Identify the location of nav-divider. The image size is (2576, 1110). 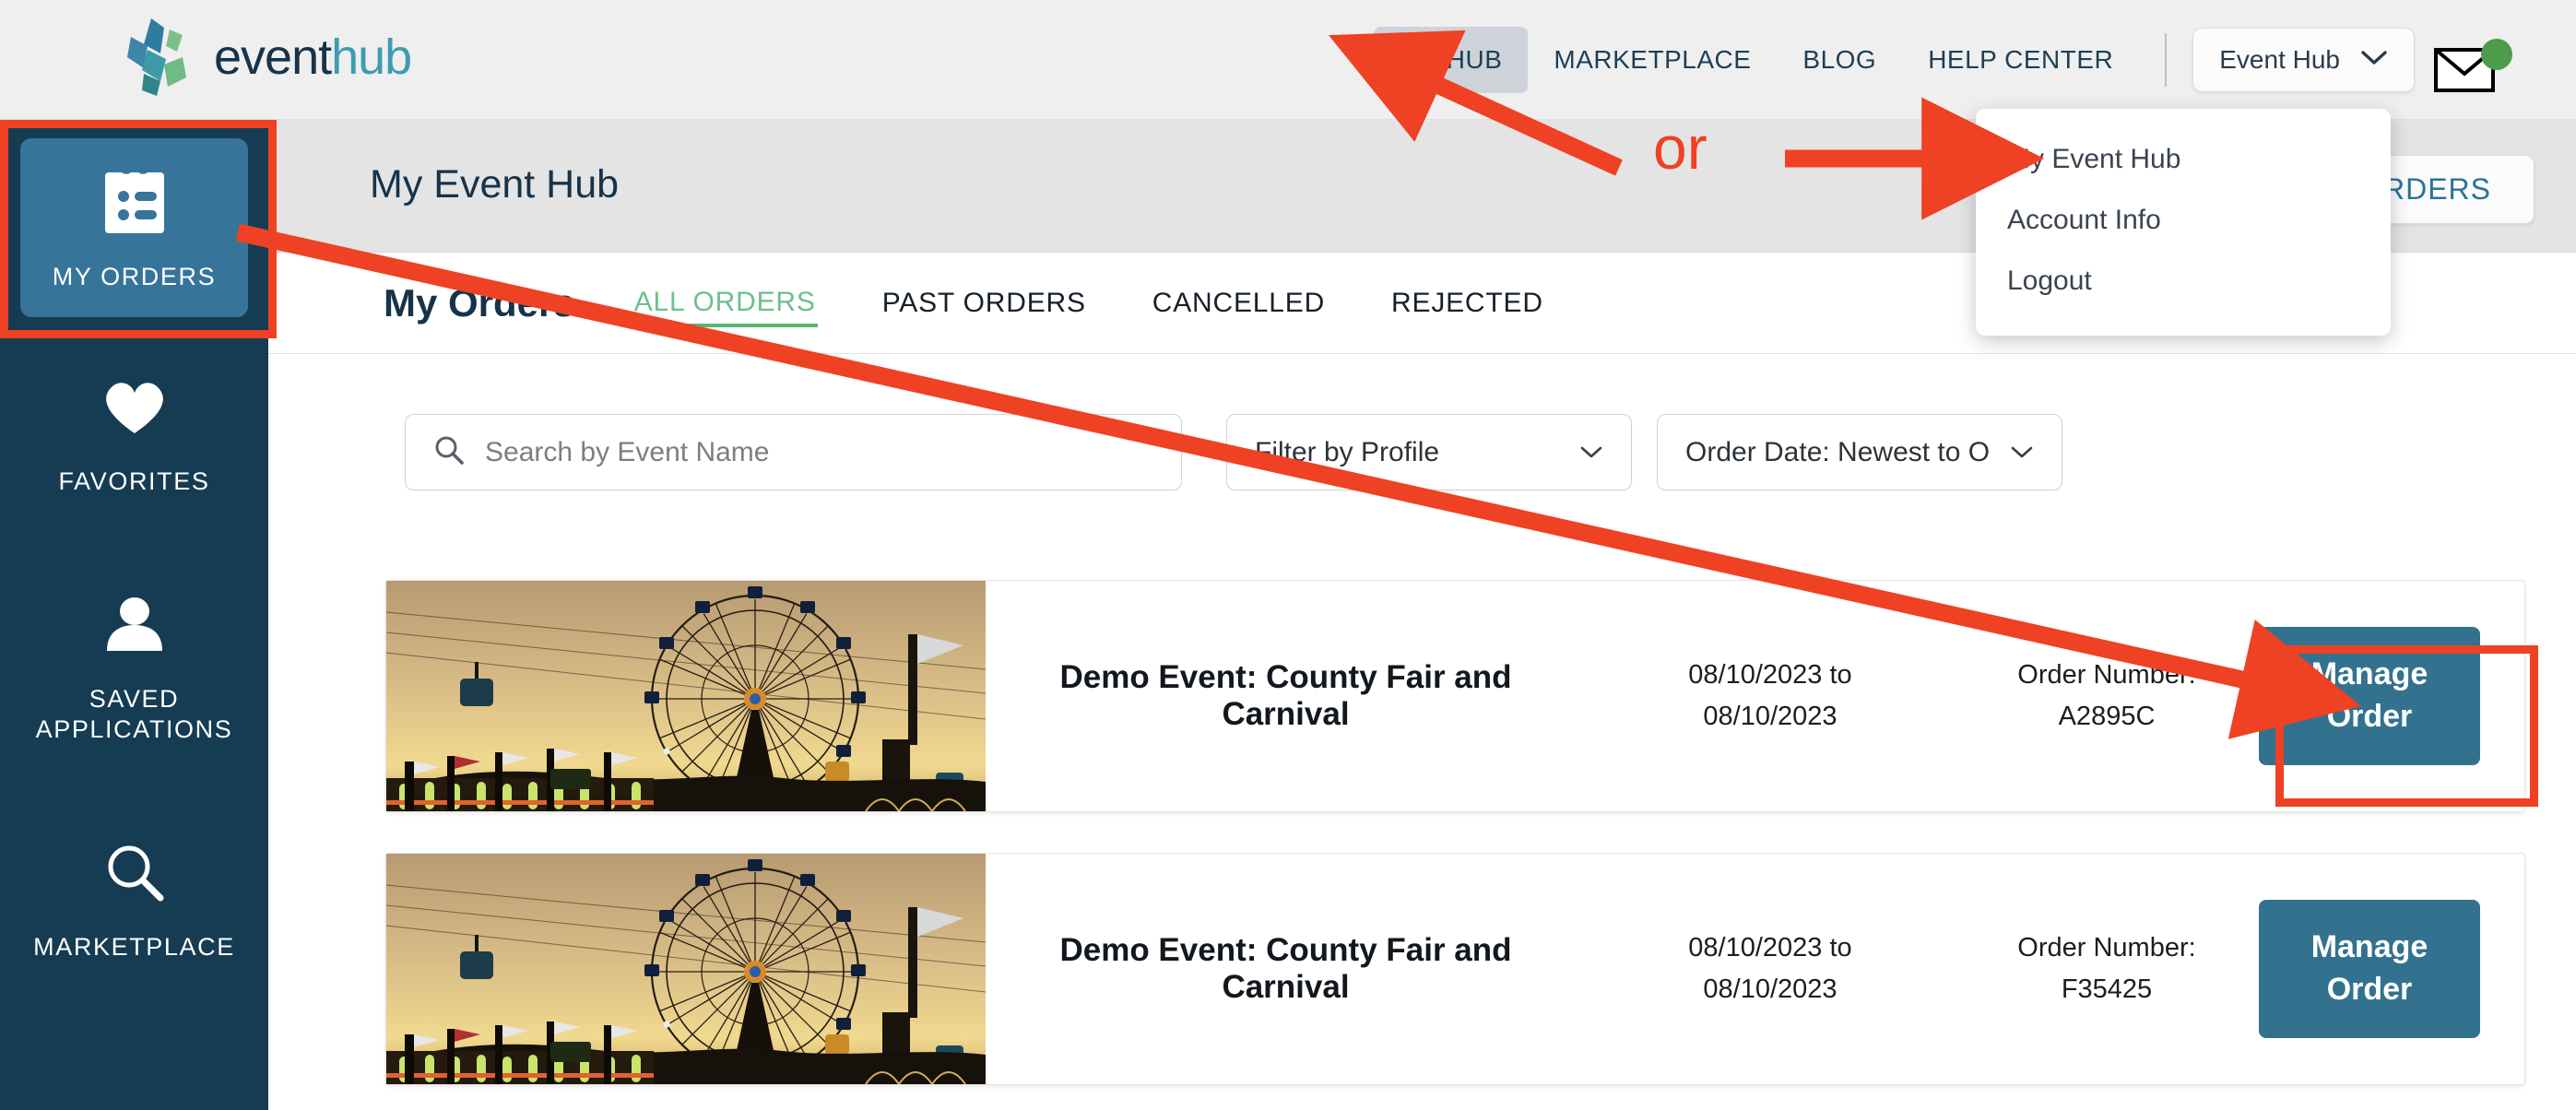
(2166, 60).